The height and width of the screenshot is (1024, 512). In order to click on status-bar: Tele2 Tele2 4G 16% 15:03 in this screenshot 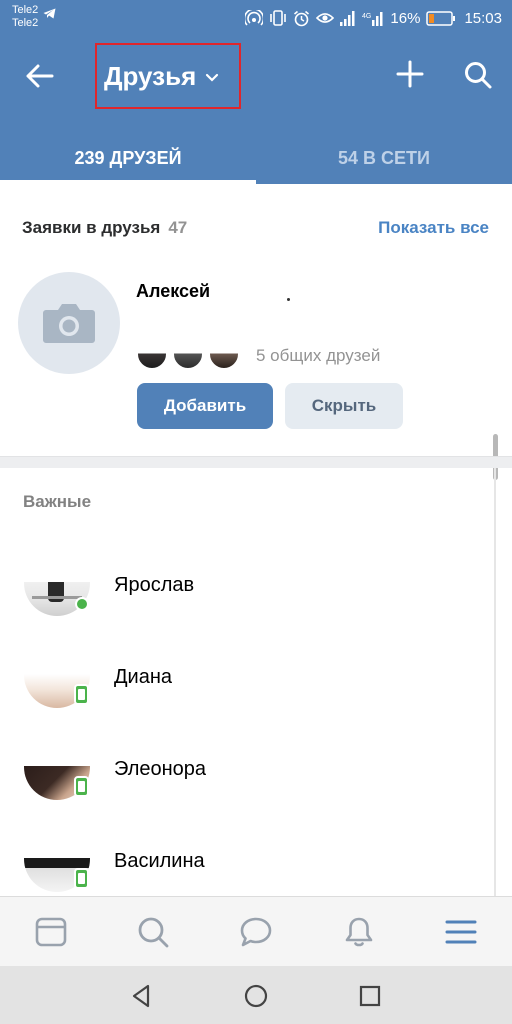, I will do `click(256, 18)`.